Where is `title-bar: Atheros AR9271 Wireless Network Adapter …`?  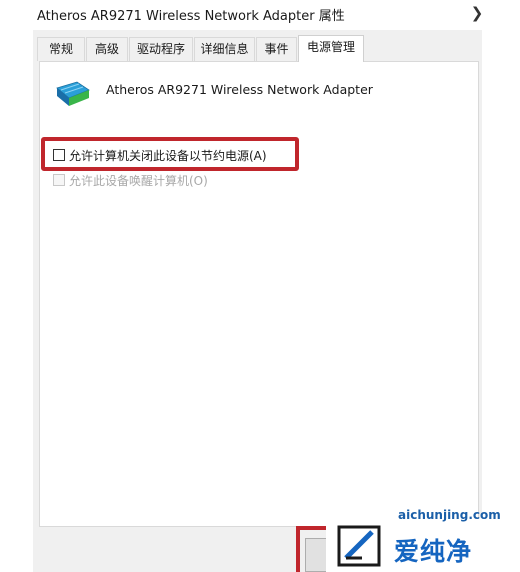
title-bar: Atheros AR9271 Wireless Network Adapter … is located at coordinates (260, 15).